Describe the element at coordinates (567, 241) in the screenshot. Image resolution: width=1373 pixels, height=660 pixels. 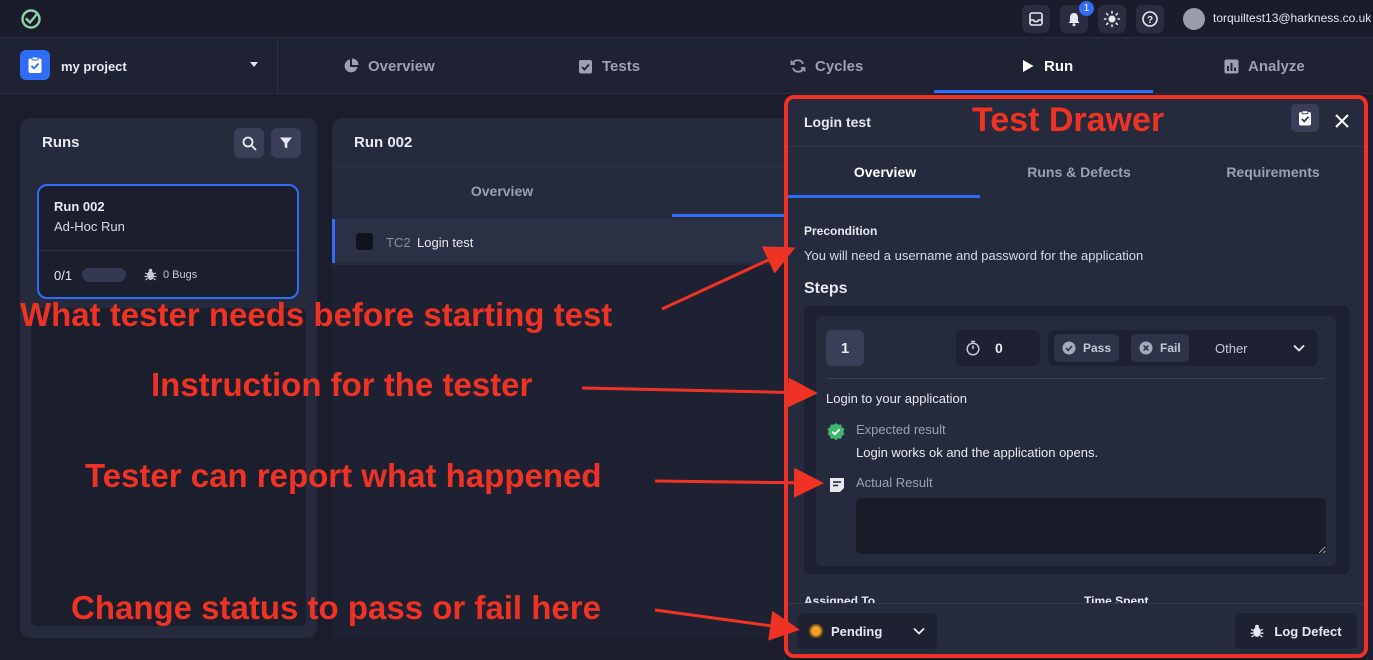
I see `test-case-row: TC2 Login test` at that location.